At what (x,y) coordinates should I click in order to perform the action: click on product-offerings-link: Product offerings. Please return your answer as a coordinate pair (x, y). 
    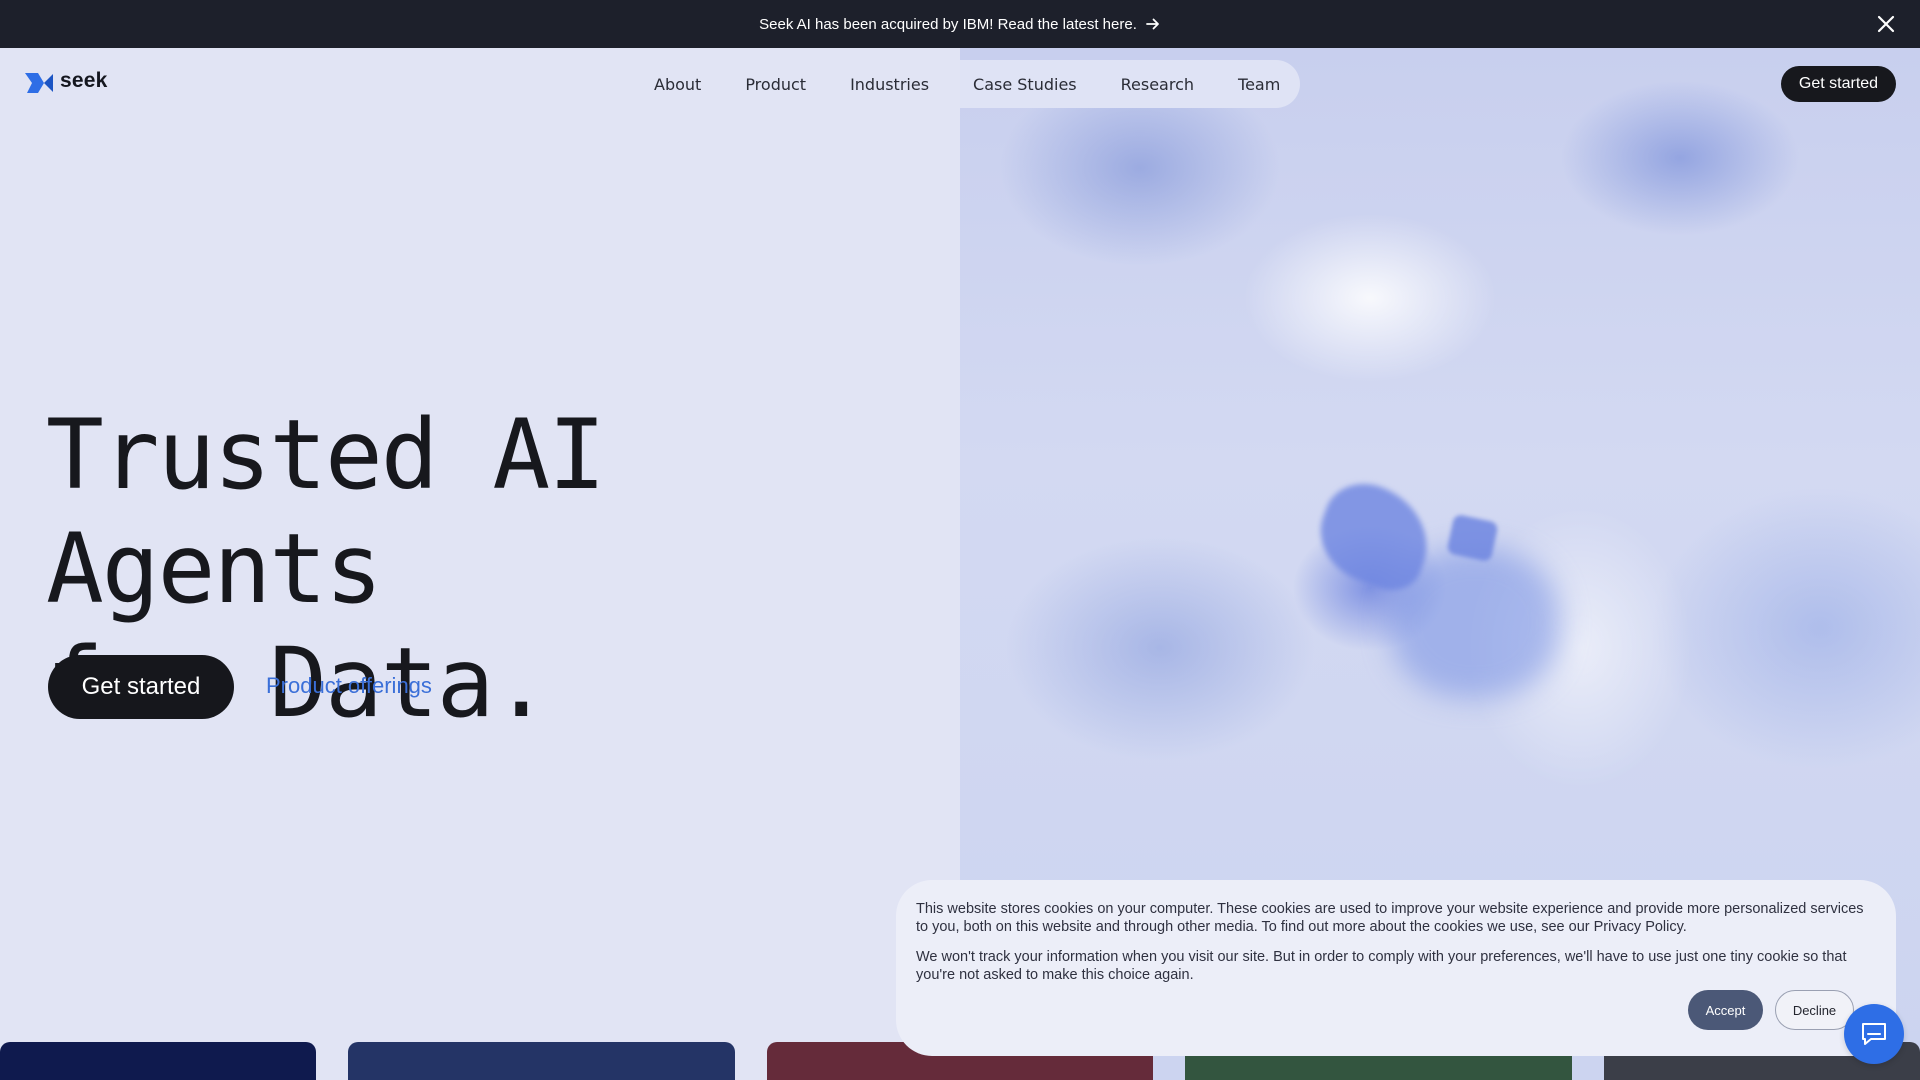
    Looking at the image, I should click on (349, 686).